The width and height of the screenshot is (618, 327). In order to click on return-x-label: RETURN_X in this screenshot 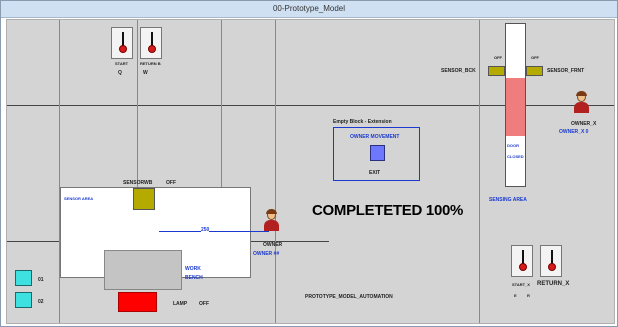, I will do `click(553, 284)`.